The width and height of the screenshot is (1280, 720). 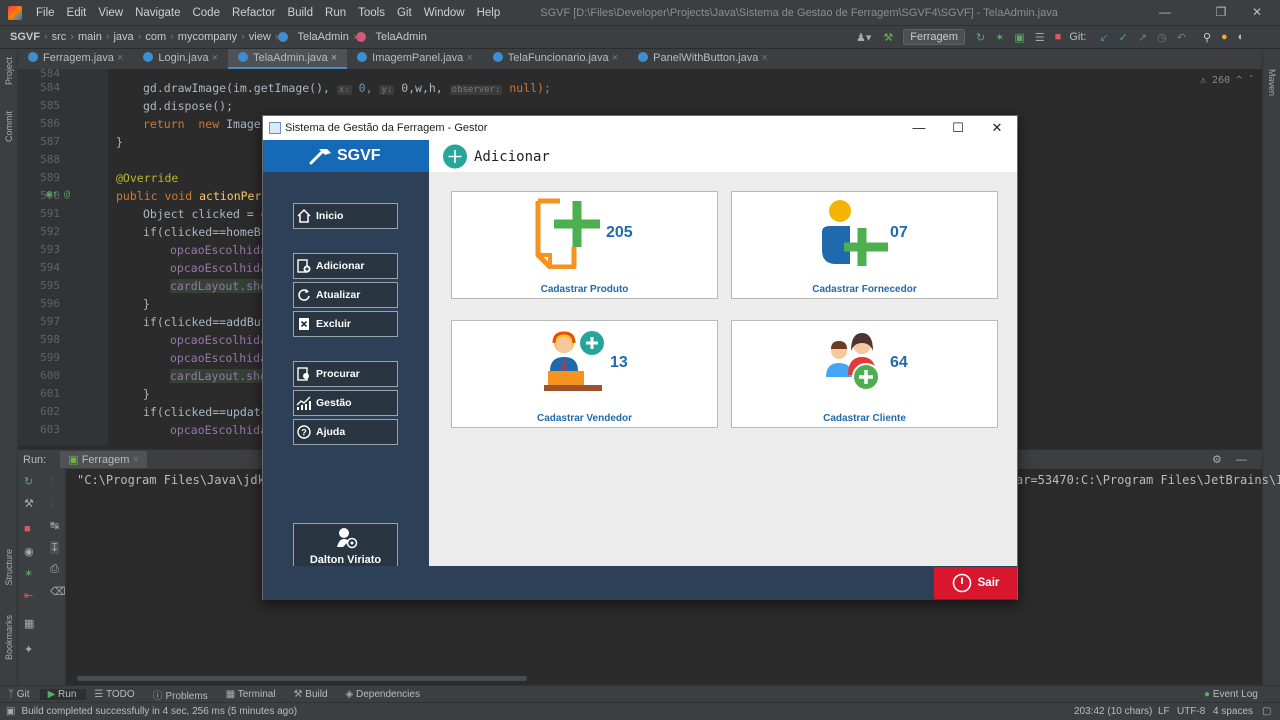 What do you see at coordinates (1181, 37) in the screenshot?
I see `git-rollback-icon: ↶` at bounding box center [1181, 37].